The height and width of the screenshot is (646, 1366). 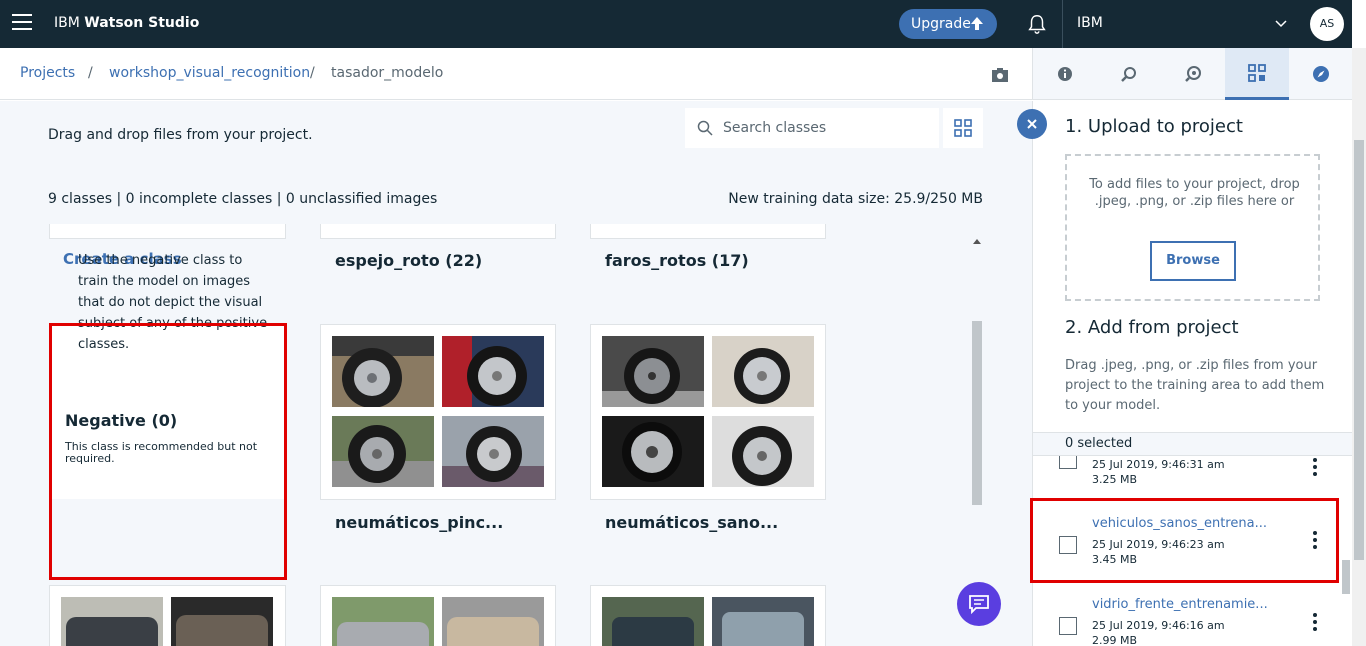 I want to click on search-input, so click(x=828, y=128).